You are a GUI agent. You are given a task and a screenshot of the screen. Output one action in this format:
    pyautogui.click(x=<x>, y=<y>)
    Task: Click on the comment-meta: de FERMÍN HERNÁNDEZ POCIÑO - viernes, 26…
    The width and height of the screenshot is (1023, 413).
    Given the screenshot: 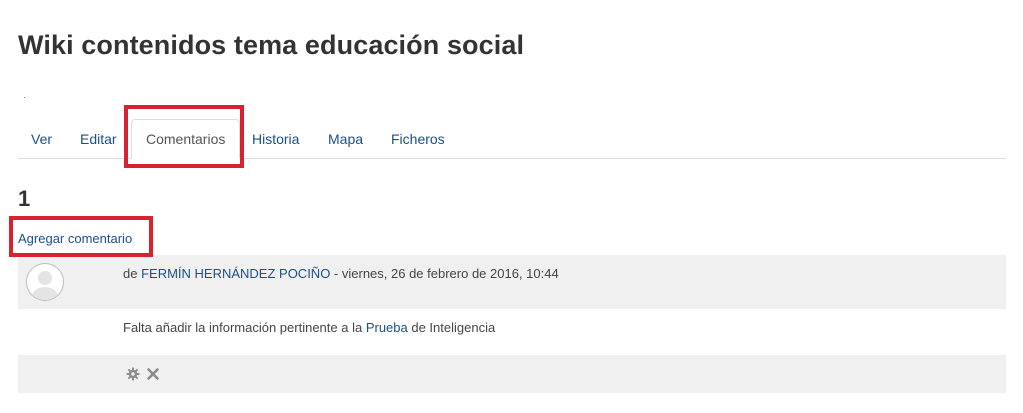 What is the action you would take?
    pyautogui.click(x=341, y=273)
    